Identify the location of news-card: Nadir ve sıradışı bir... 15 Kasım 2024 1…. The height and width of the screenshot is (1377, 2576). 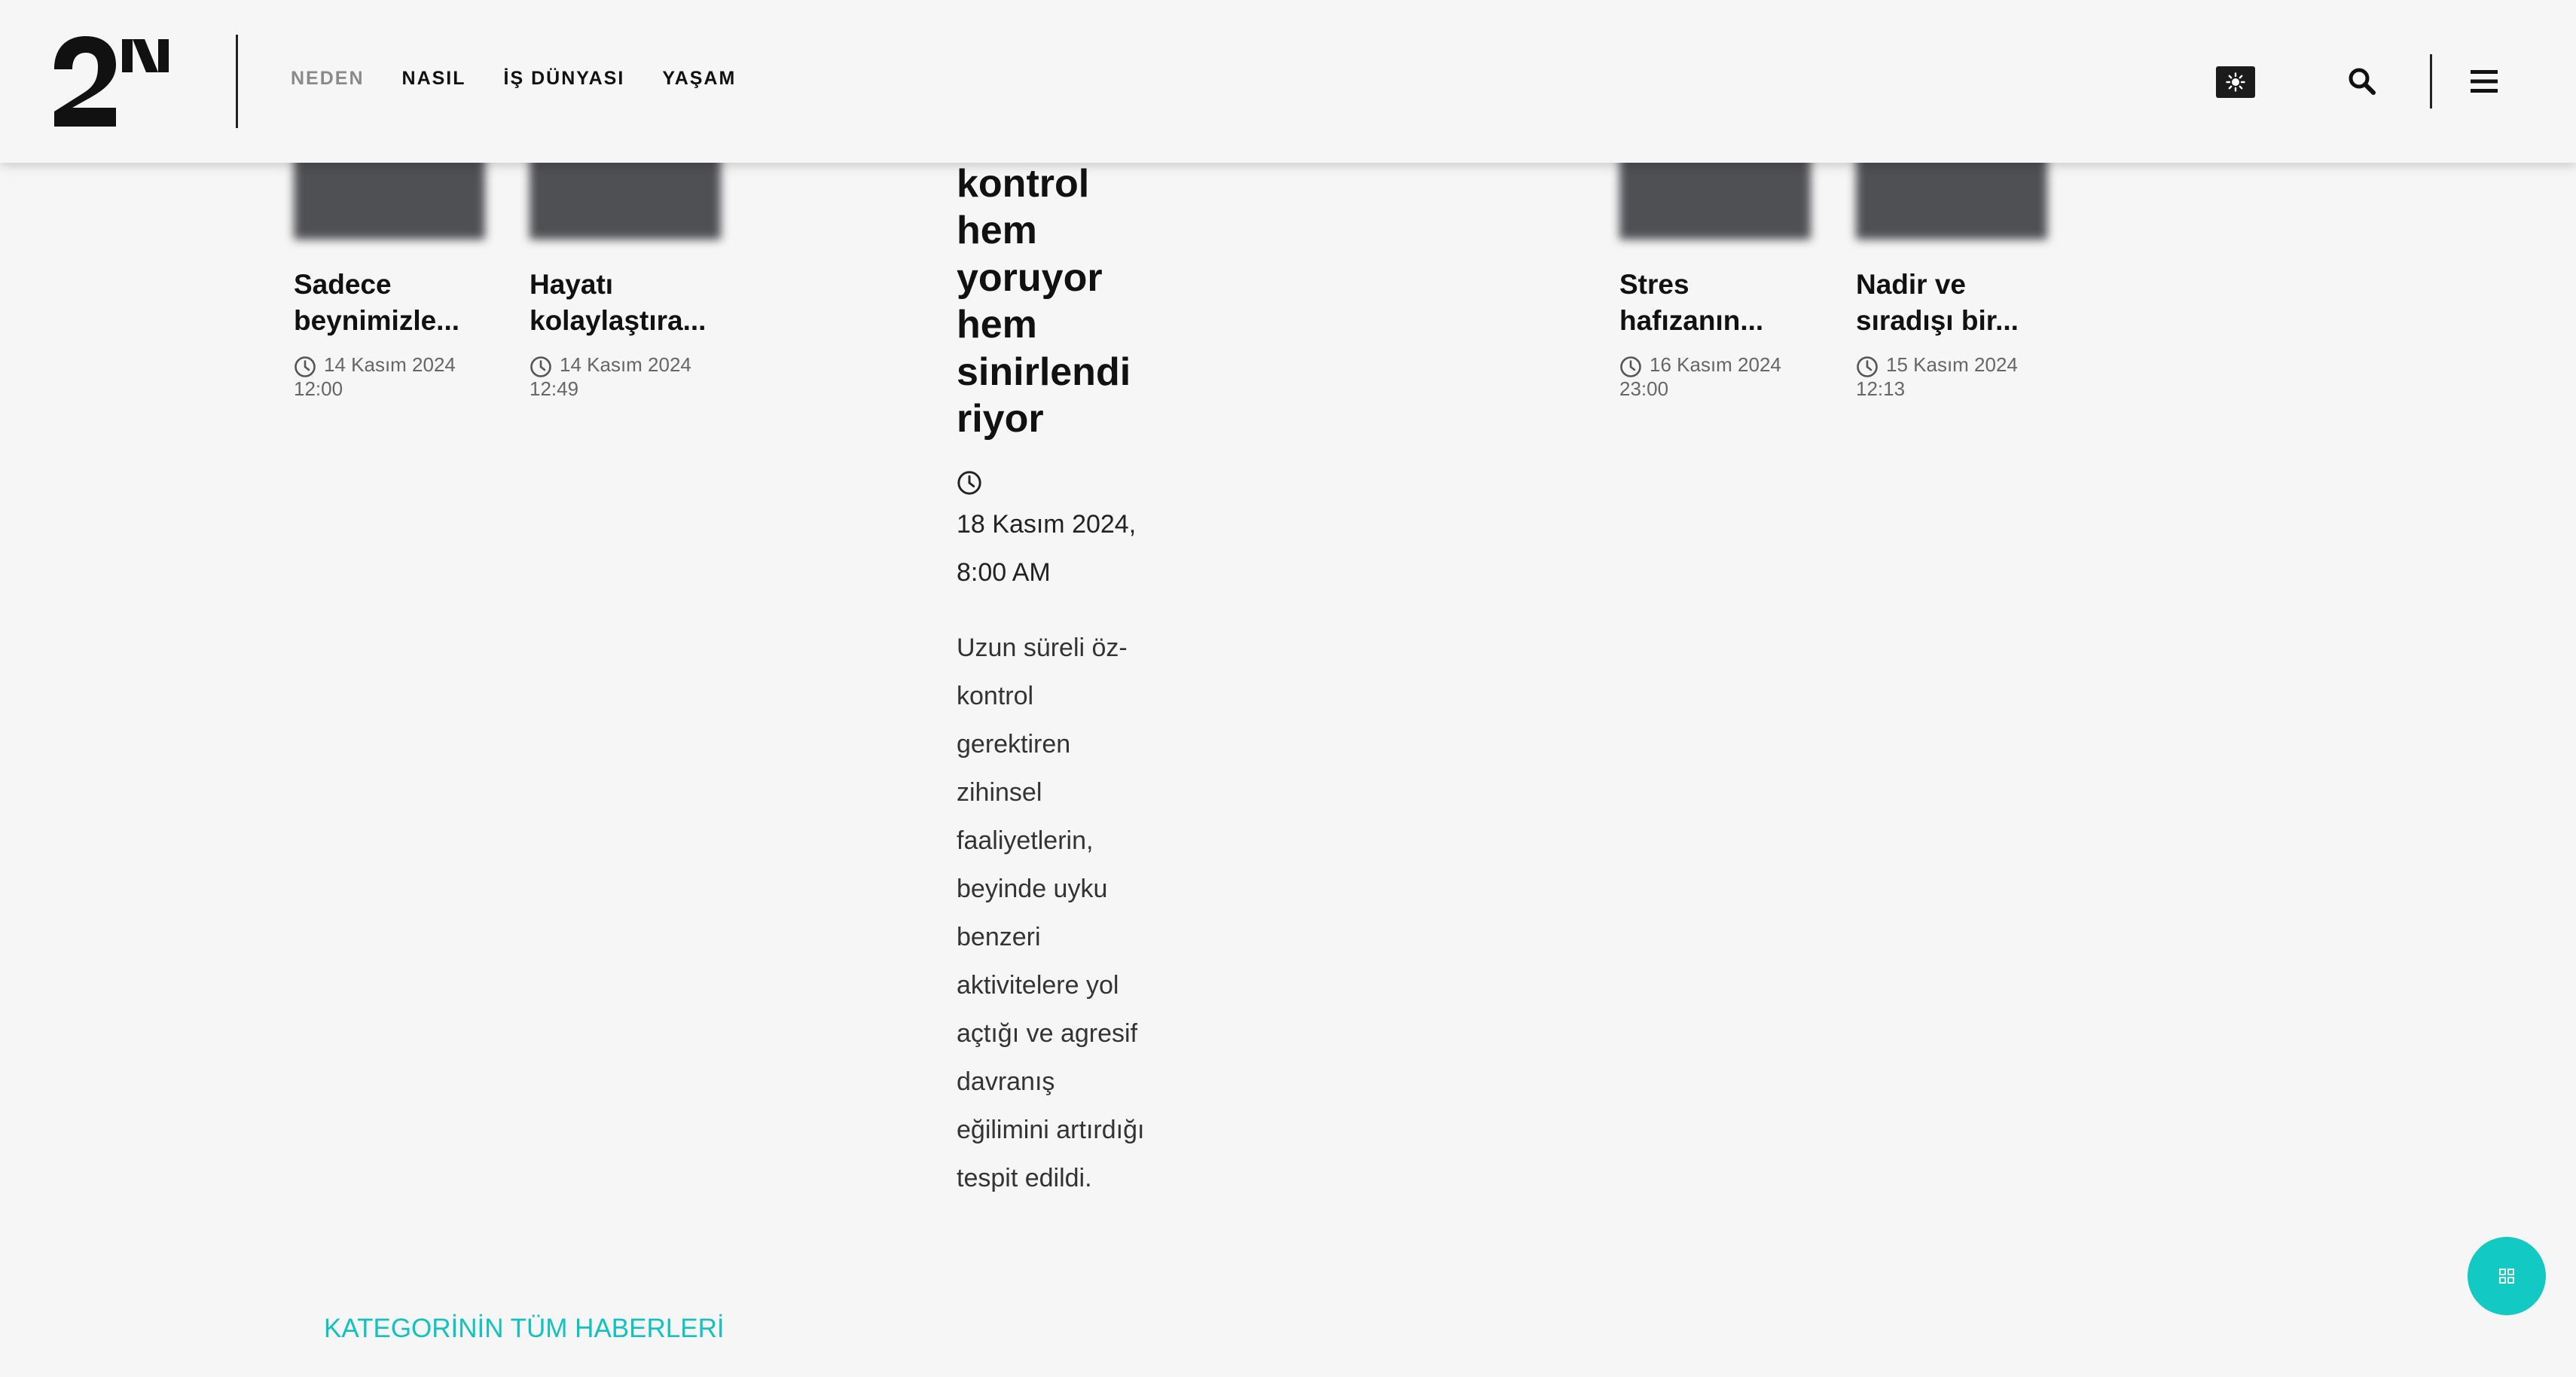
(1954, 334).